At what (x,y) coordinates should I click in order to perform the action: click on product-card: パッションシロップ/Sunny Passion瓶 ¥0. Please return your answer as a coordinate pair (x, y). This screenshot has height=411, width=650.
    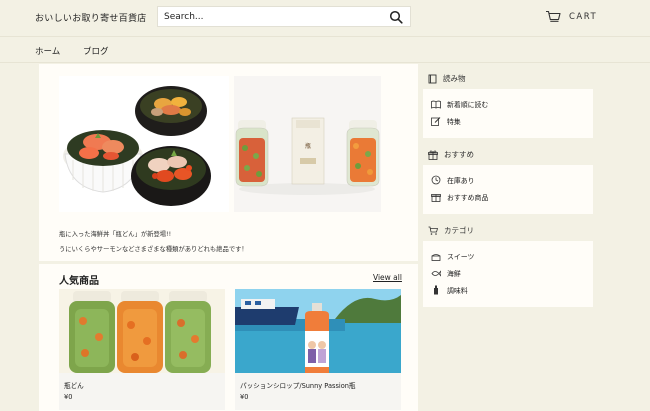
    Looking at the image, I should click on (318, 349).